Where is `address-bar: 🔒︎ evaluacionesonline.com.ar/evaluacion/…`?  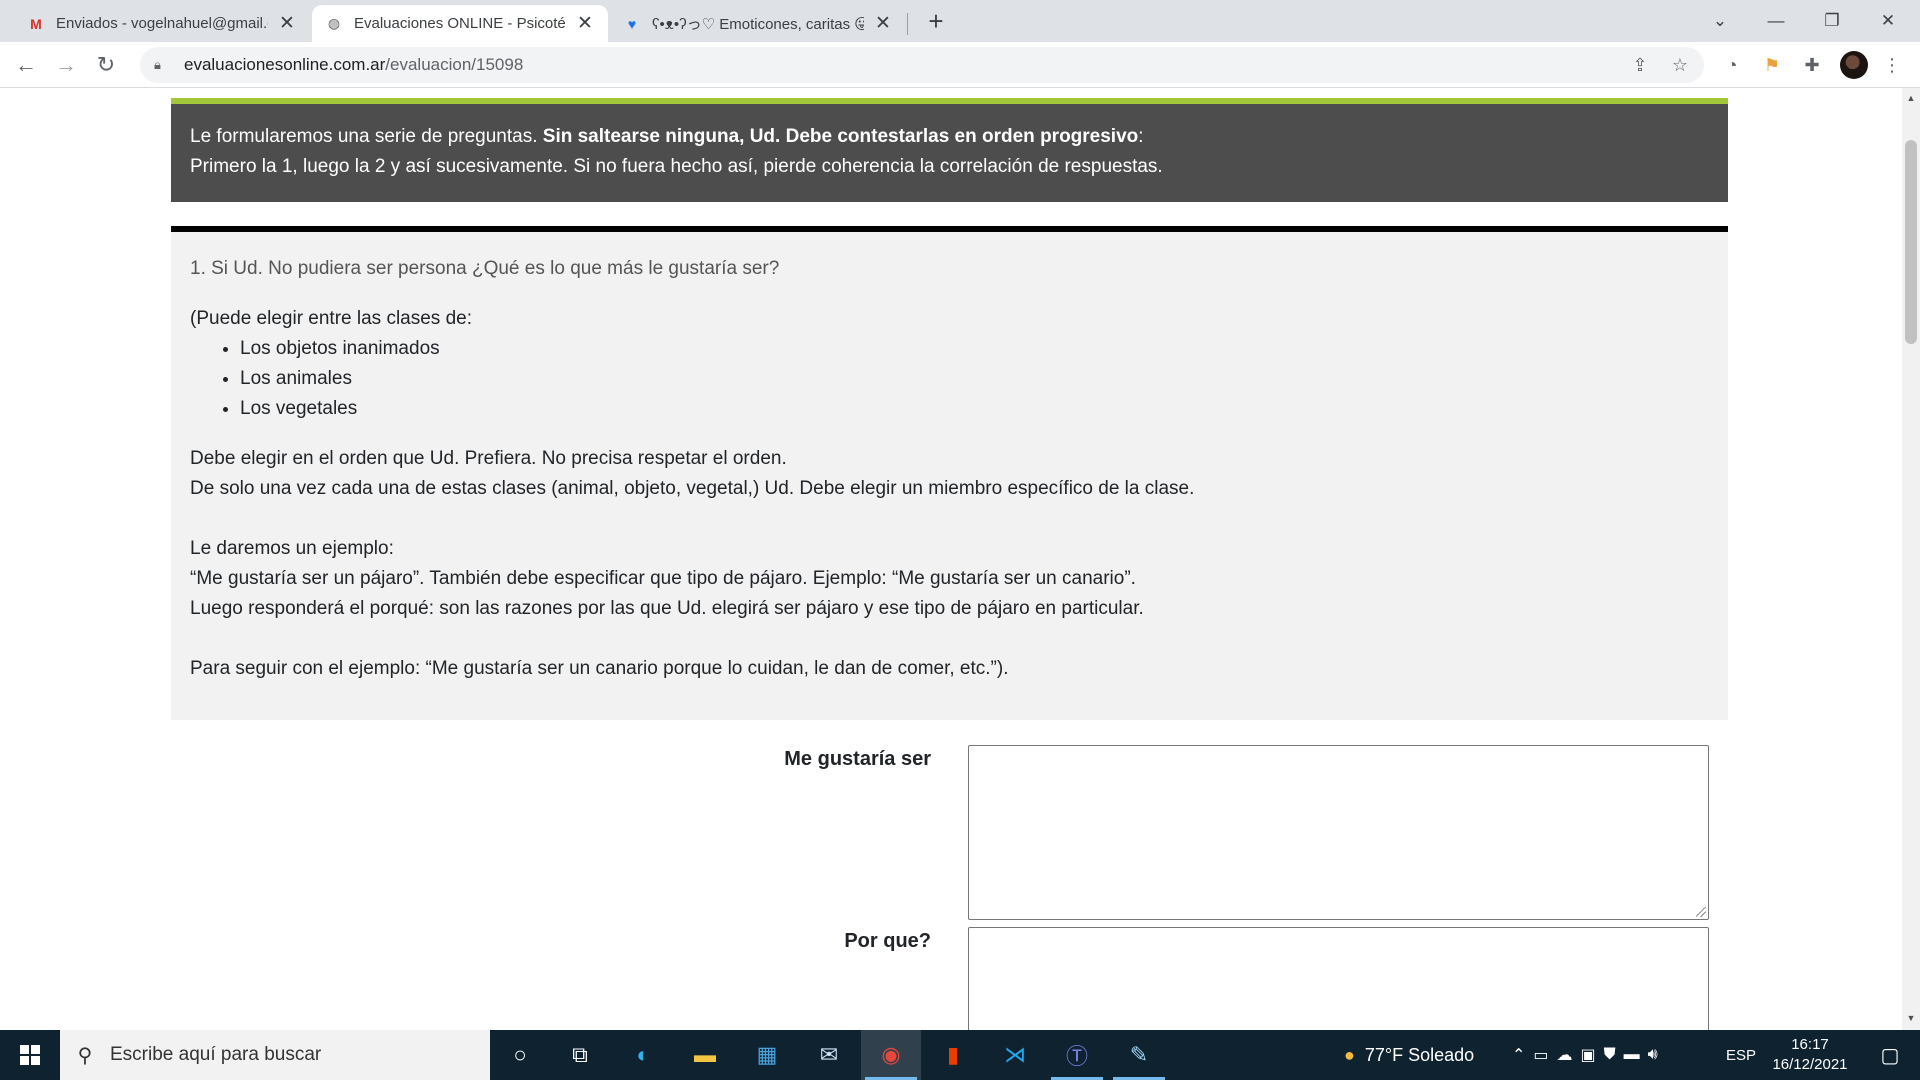 address-bar: 🔒︎ evaluacionesonline.com.ar/evaluacion/… is located at coordinates (922, 65).